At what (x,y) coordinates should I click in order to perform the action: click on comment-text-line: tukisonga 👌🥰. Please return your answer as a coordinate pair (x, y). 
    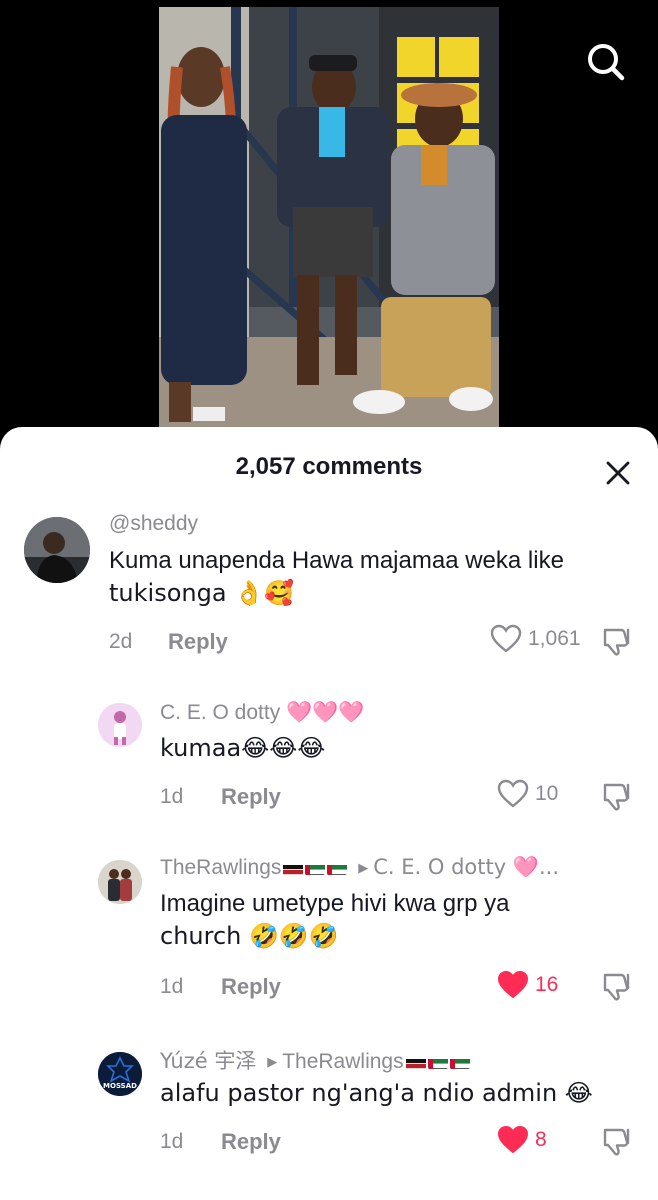
    Looking at the image, I should click on (201, 593).